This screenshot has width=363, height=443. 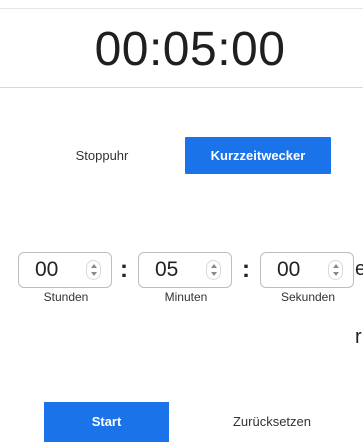 What do you see at coordinates (65, 270) in the screenshot?
I see `hours-spinner: 00` at bounding box center [65, 270].